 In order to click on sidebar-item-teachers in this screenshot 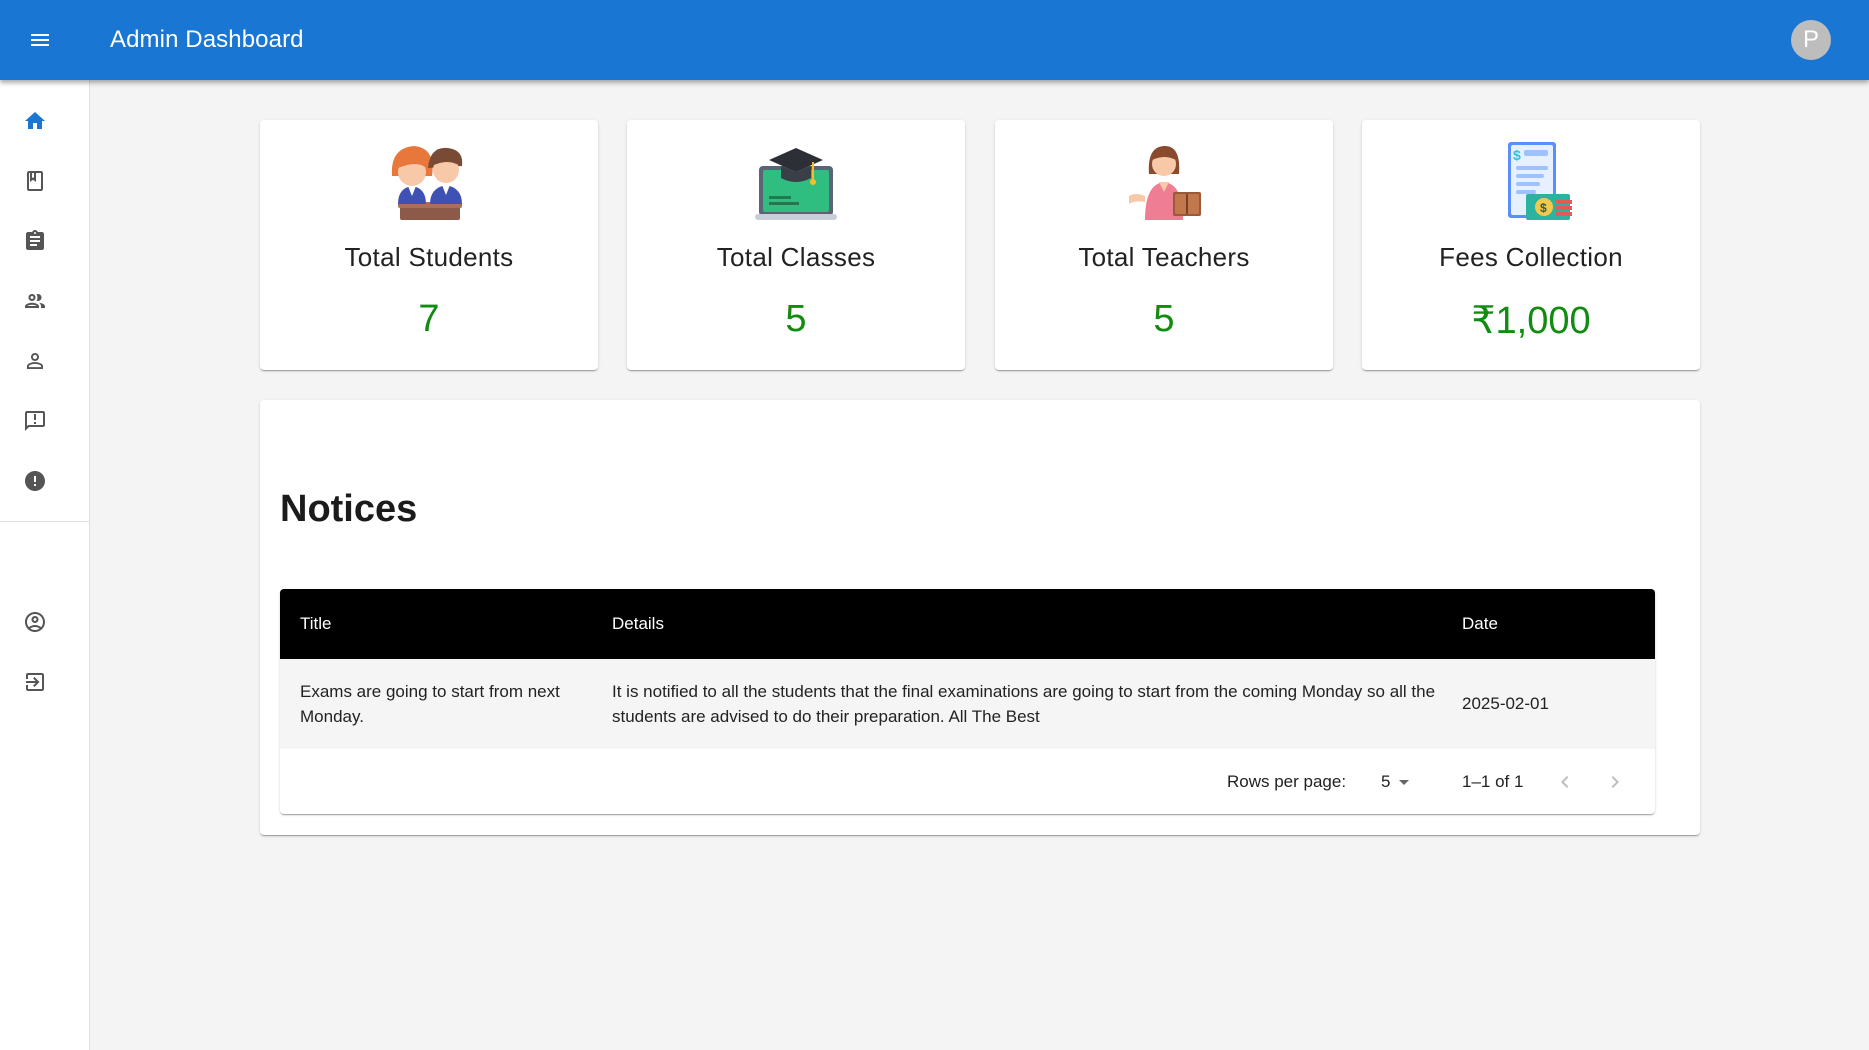, I will do `click(44, 301)`.